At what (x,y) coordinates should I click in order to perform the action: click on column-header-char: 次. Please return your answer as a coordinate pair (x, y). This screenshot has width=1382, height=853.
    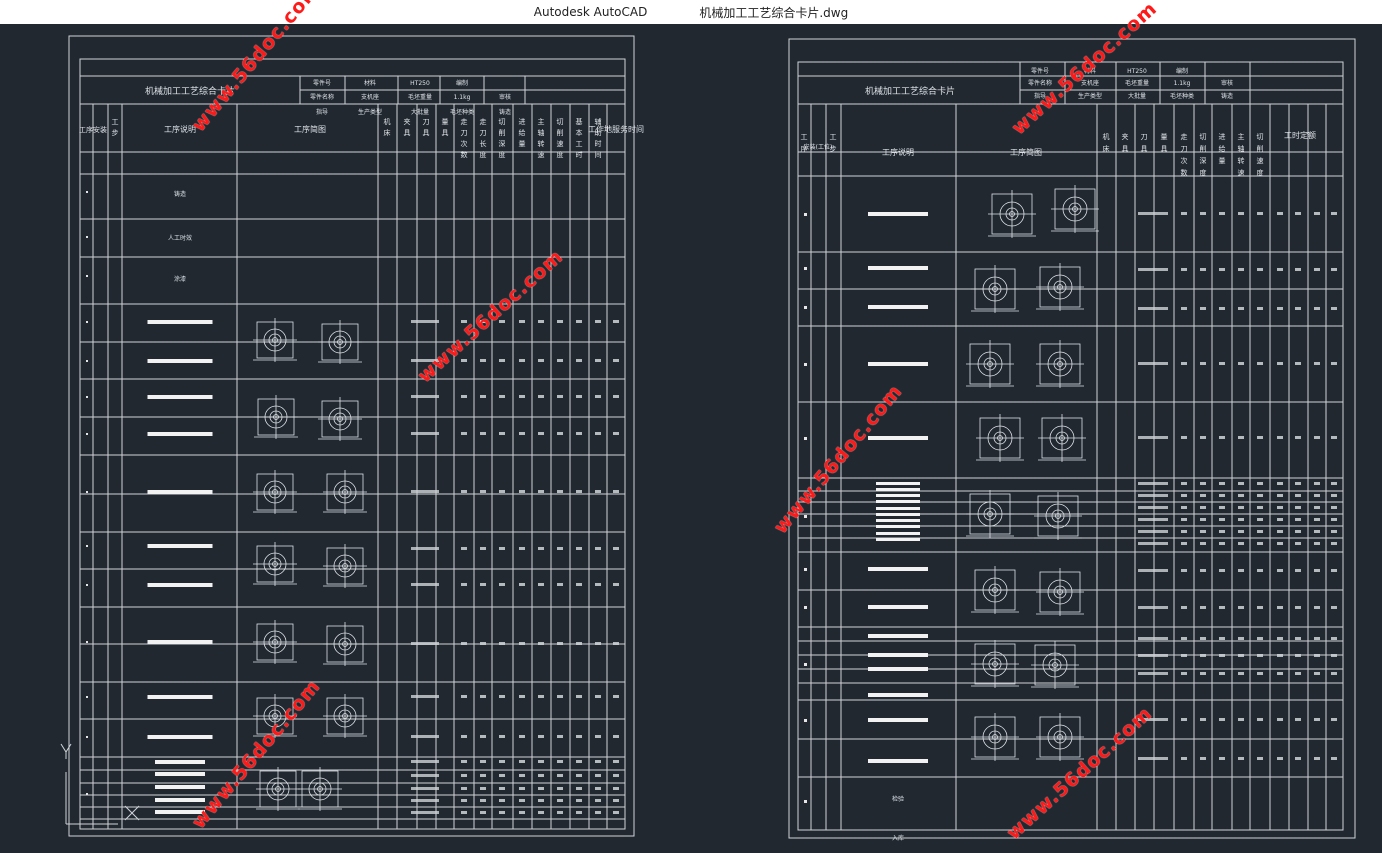
    Looking at the image, I should click on (1184, 160).